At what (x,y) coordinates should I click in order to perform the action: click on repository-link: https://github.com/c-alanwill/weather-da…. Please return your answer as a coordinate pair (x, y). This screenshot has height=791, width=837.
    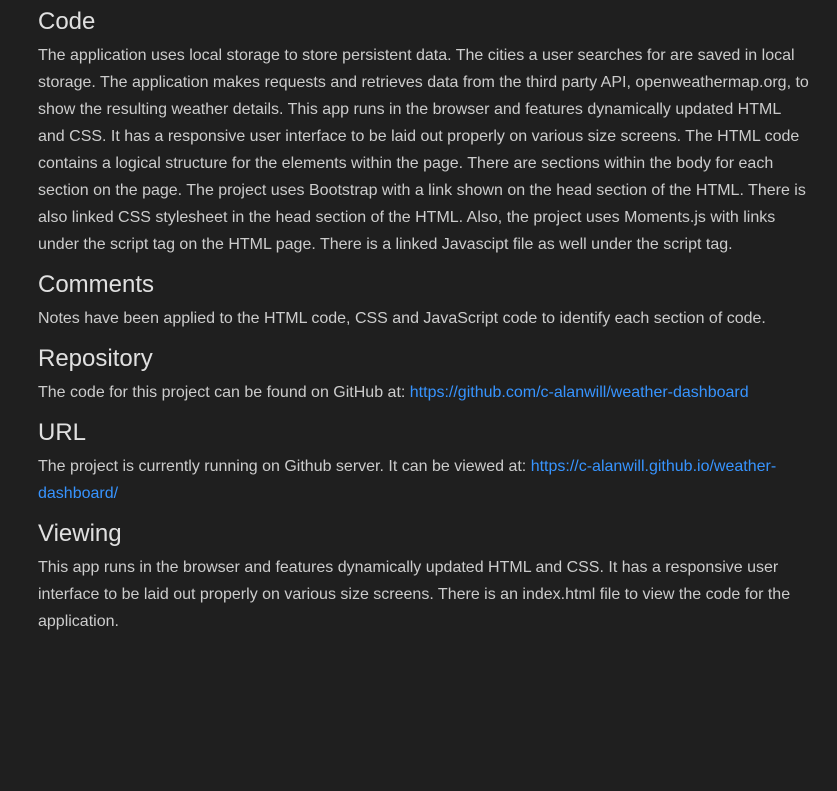
    Looking at the image, I should click on (579, 392).